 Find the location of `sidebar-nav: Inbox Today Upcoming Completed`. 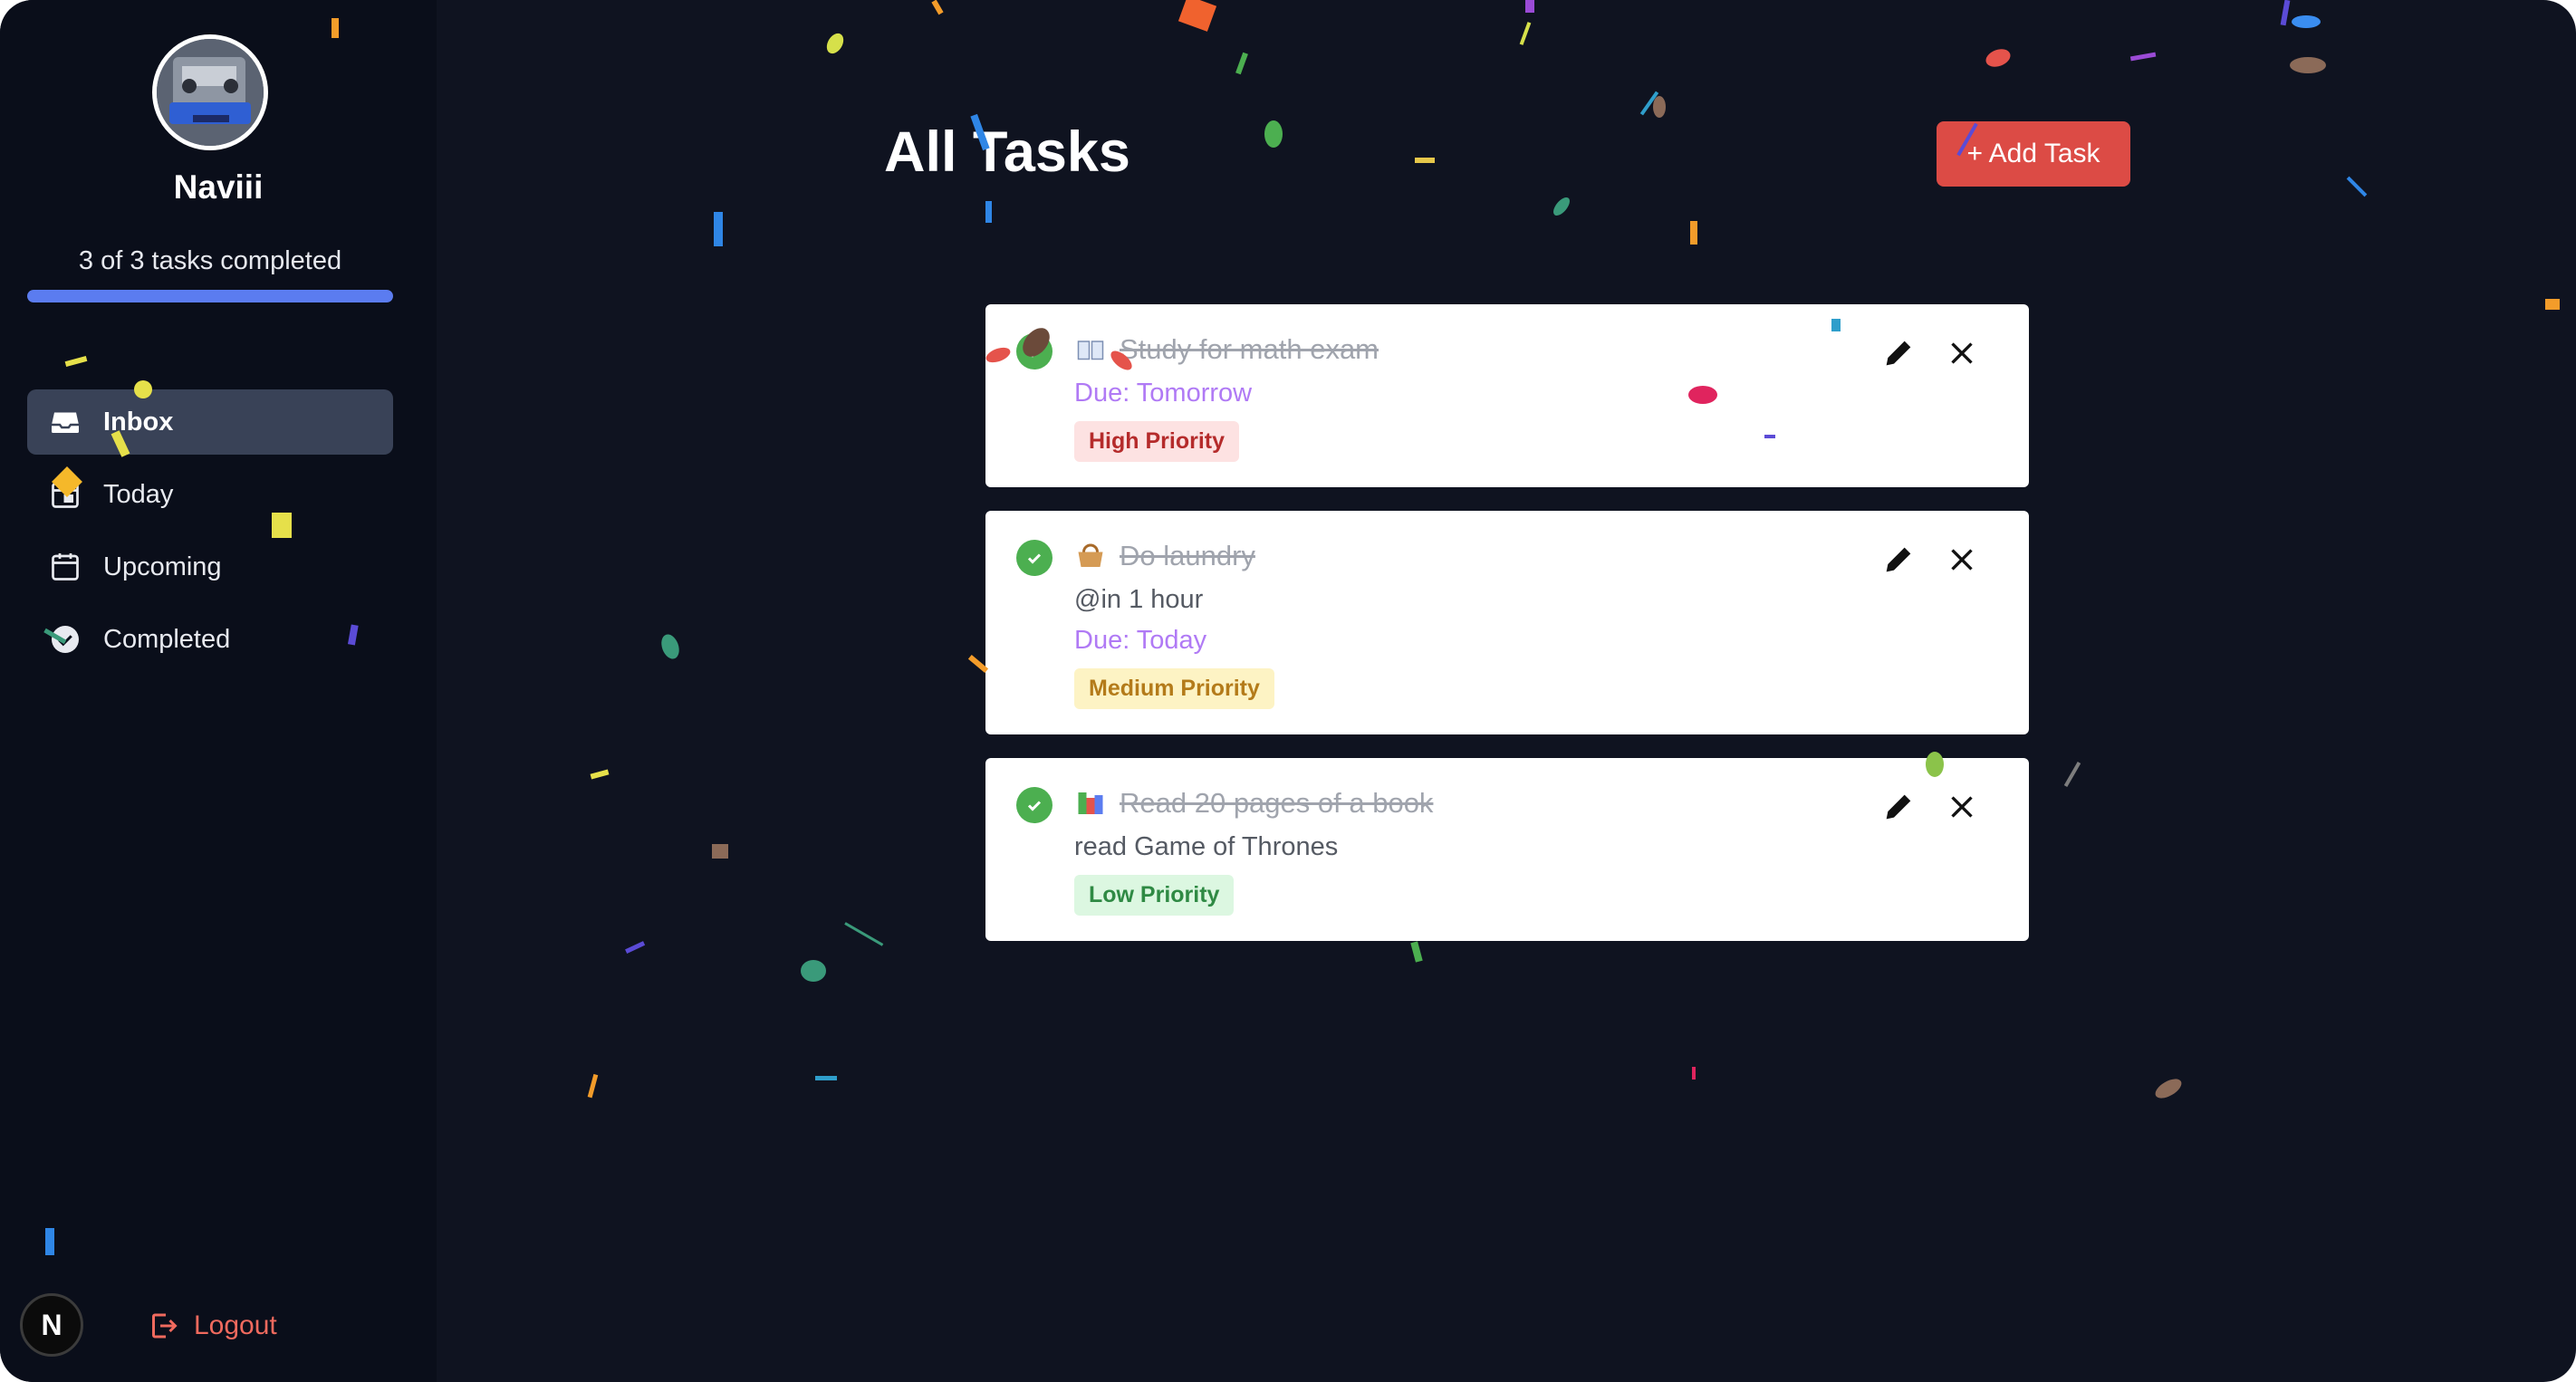

sidebar-nav: Inbox Today Upcoming Completed is located at coordinates (210, 534).